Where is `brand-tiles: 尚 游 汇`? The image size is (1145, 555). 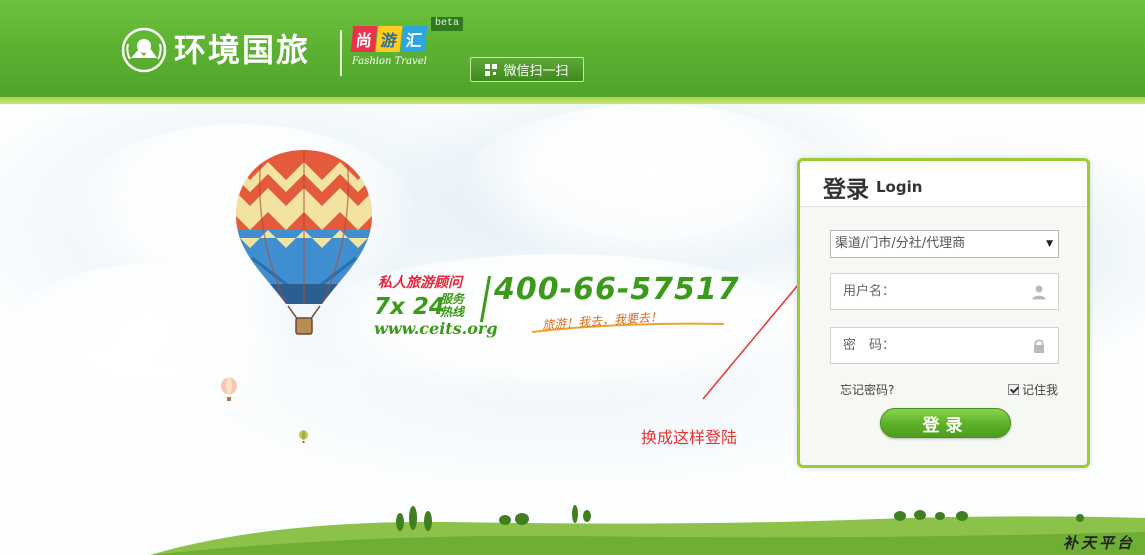 brand-tiles: 尚 游 汇 is located at coordinates (391, 39).